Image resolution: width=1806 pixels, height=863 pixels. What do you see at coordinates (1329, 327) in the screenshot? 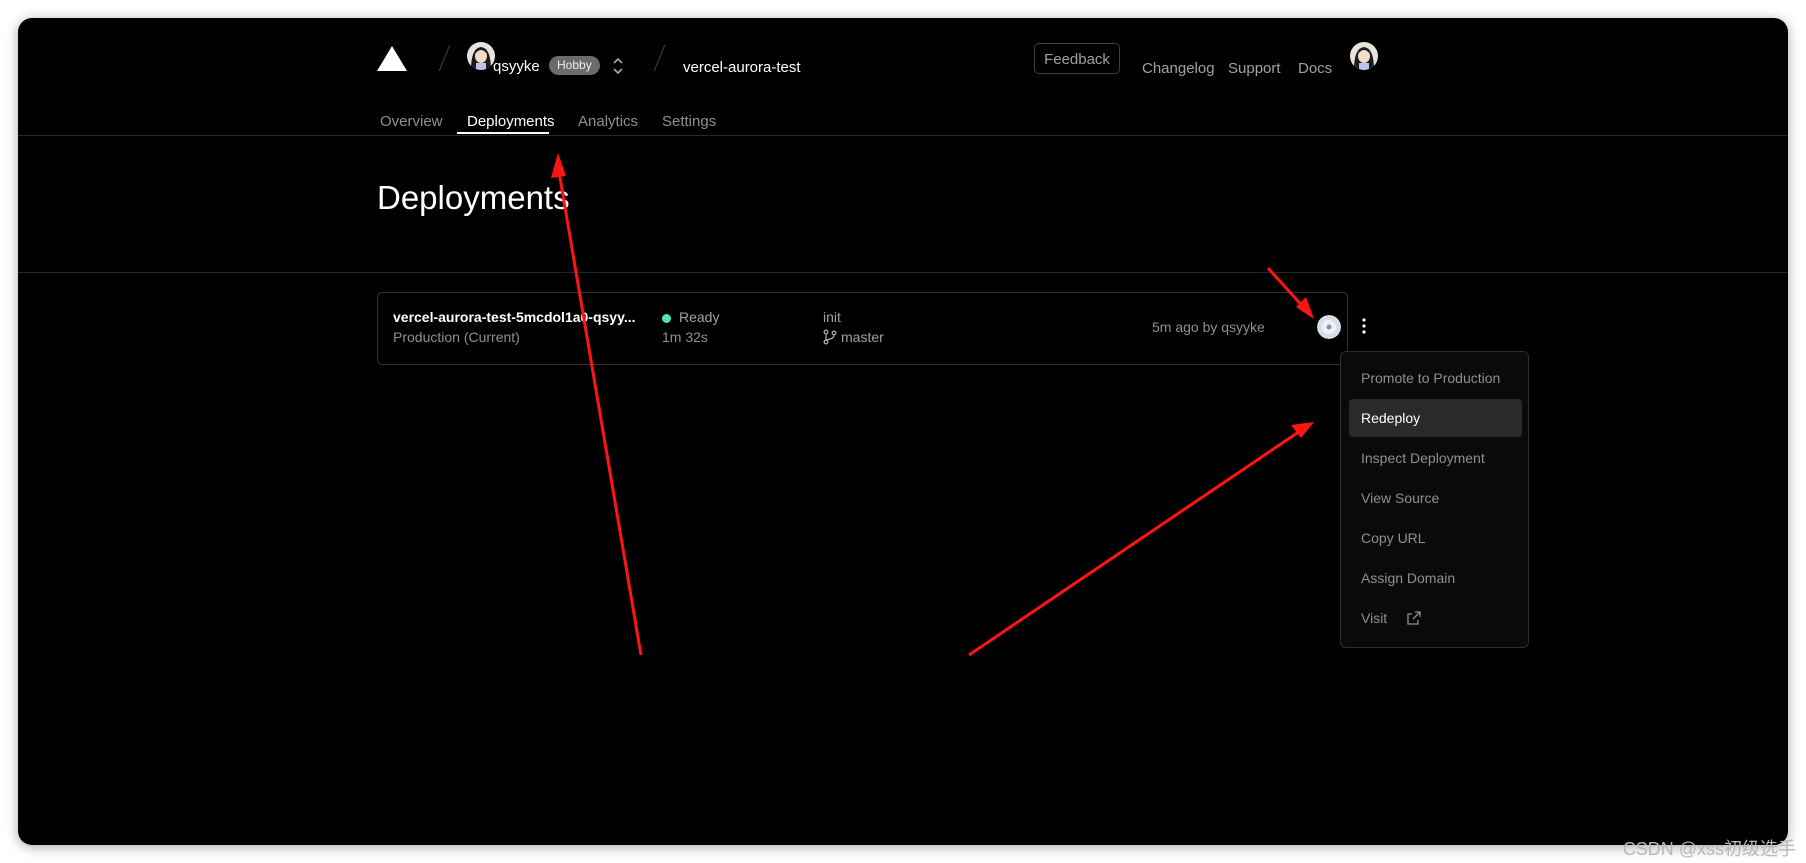
I see `deployer-avatar` at bounding box center [1329, 327].